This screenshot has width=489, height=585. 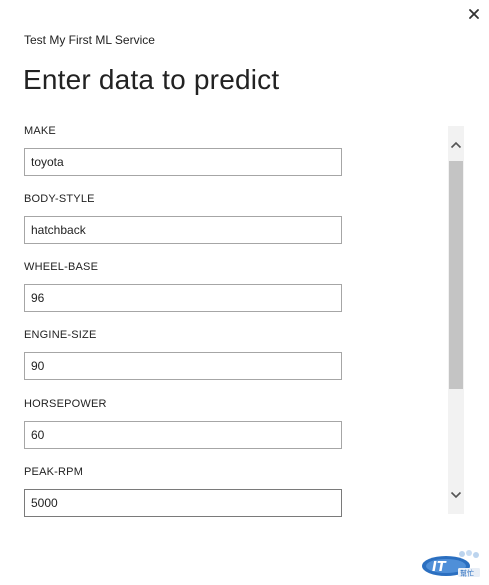 I want to click on vertical-scrollbar, so click(x=456, y=320).